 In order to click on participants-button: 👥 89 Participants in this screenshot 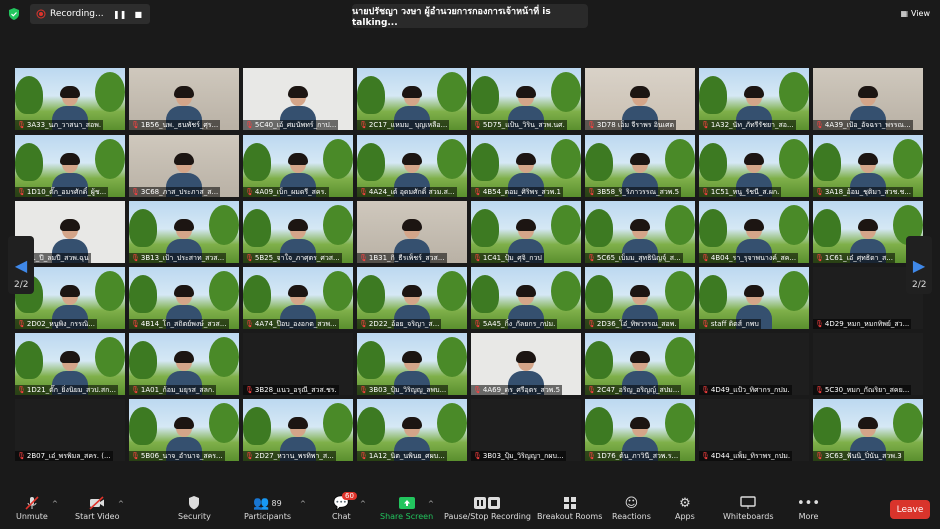, I will do `click(267, 508)`.